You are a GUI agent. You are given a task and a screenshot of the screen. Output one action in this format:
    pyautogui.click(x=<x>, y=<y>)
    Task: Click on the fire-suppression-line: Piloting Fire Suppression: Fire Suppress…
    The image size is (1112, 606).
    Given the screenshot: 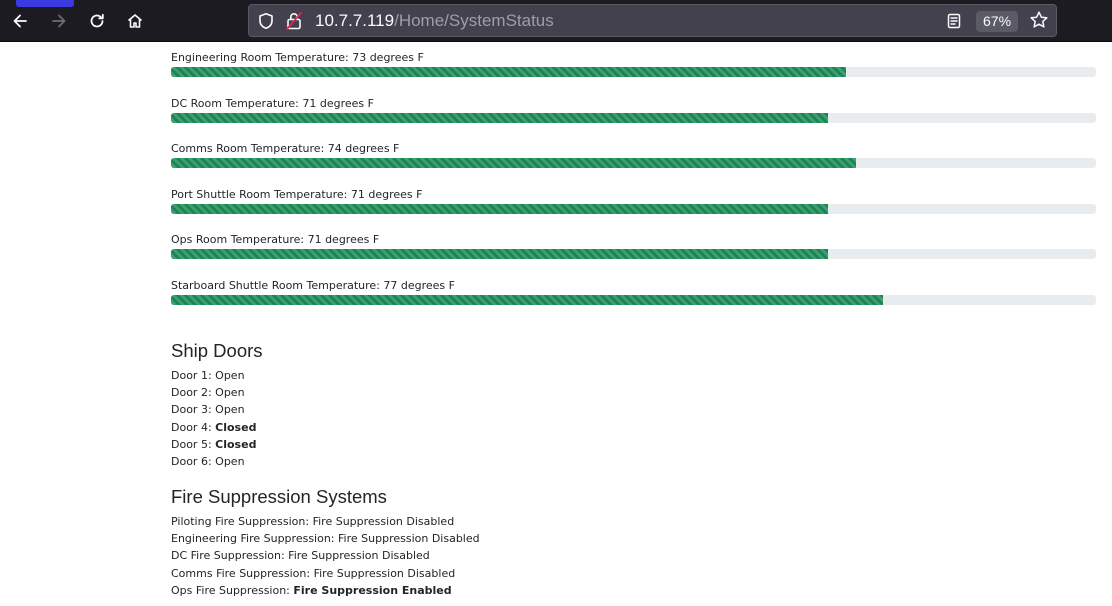 What is the action you would take?
    pyautogui.click(x=325, y=521)
    